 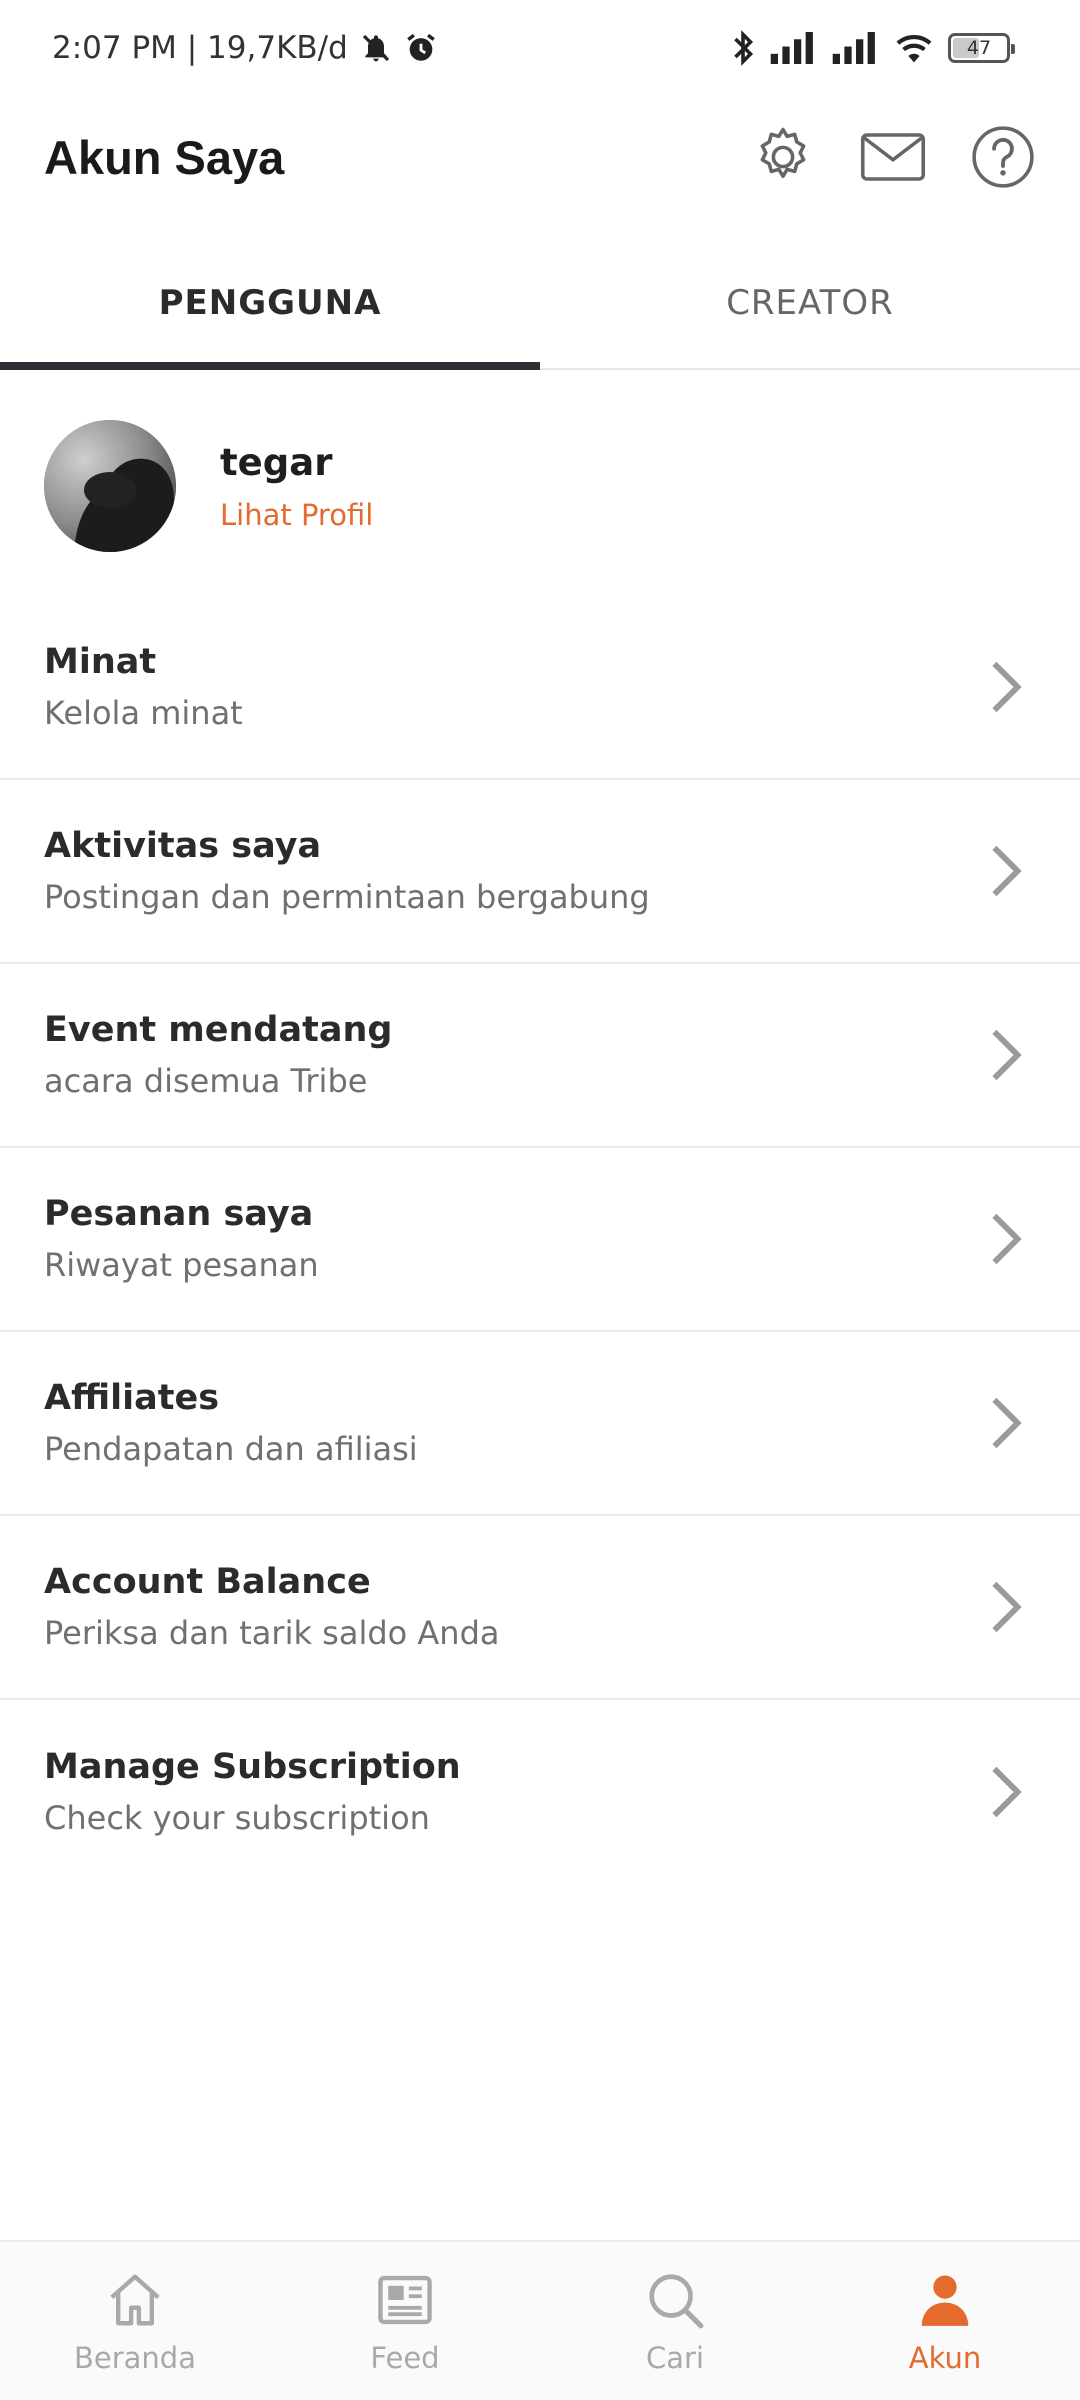 I want to click on menu-item-title: Account Balance, so click(x=207, y=1582).